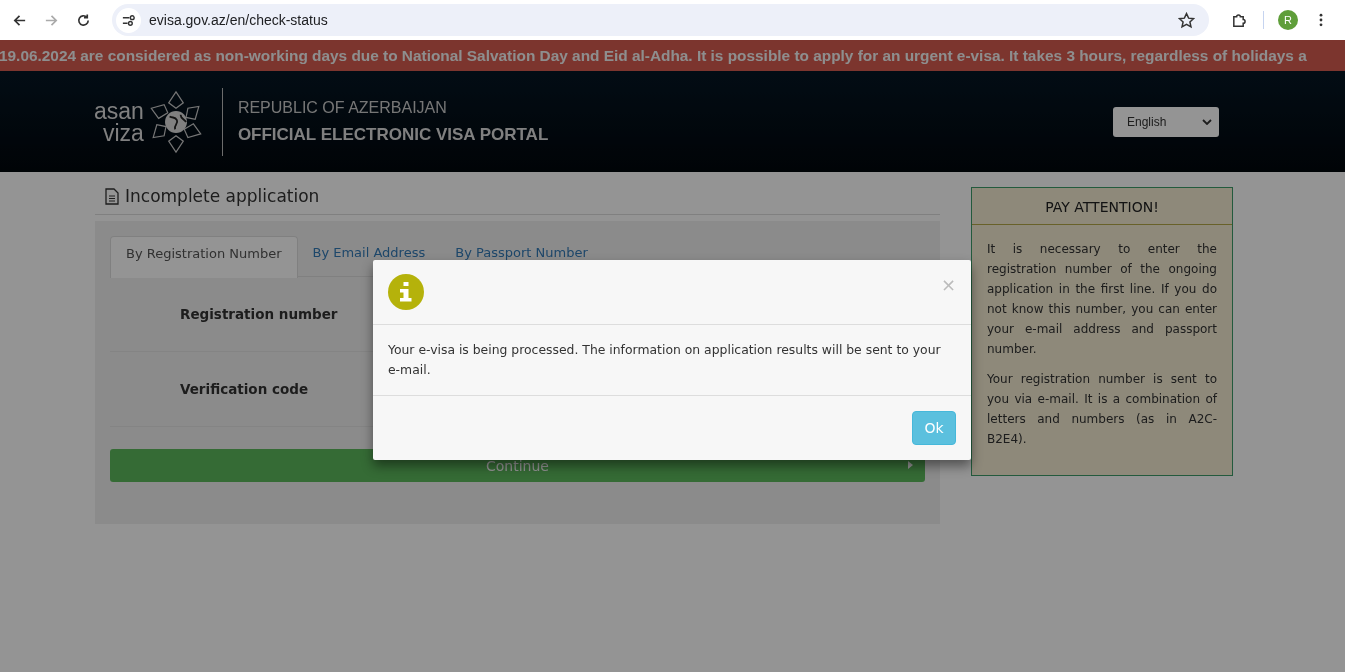 The width and height of the screenshot is (1345, 672). Describe the element at coordinates (1186, 20) in the screenshot. I see `bookmark-star-icon` at that location.